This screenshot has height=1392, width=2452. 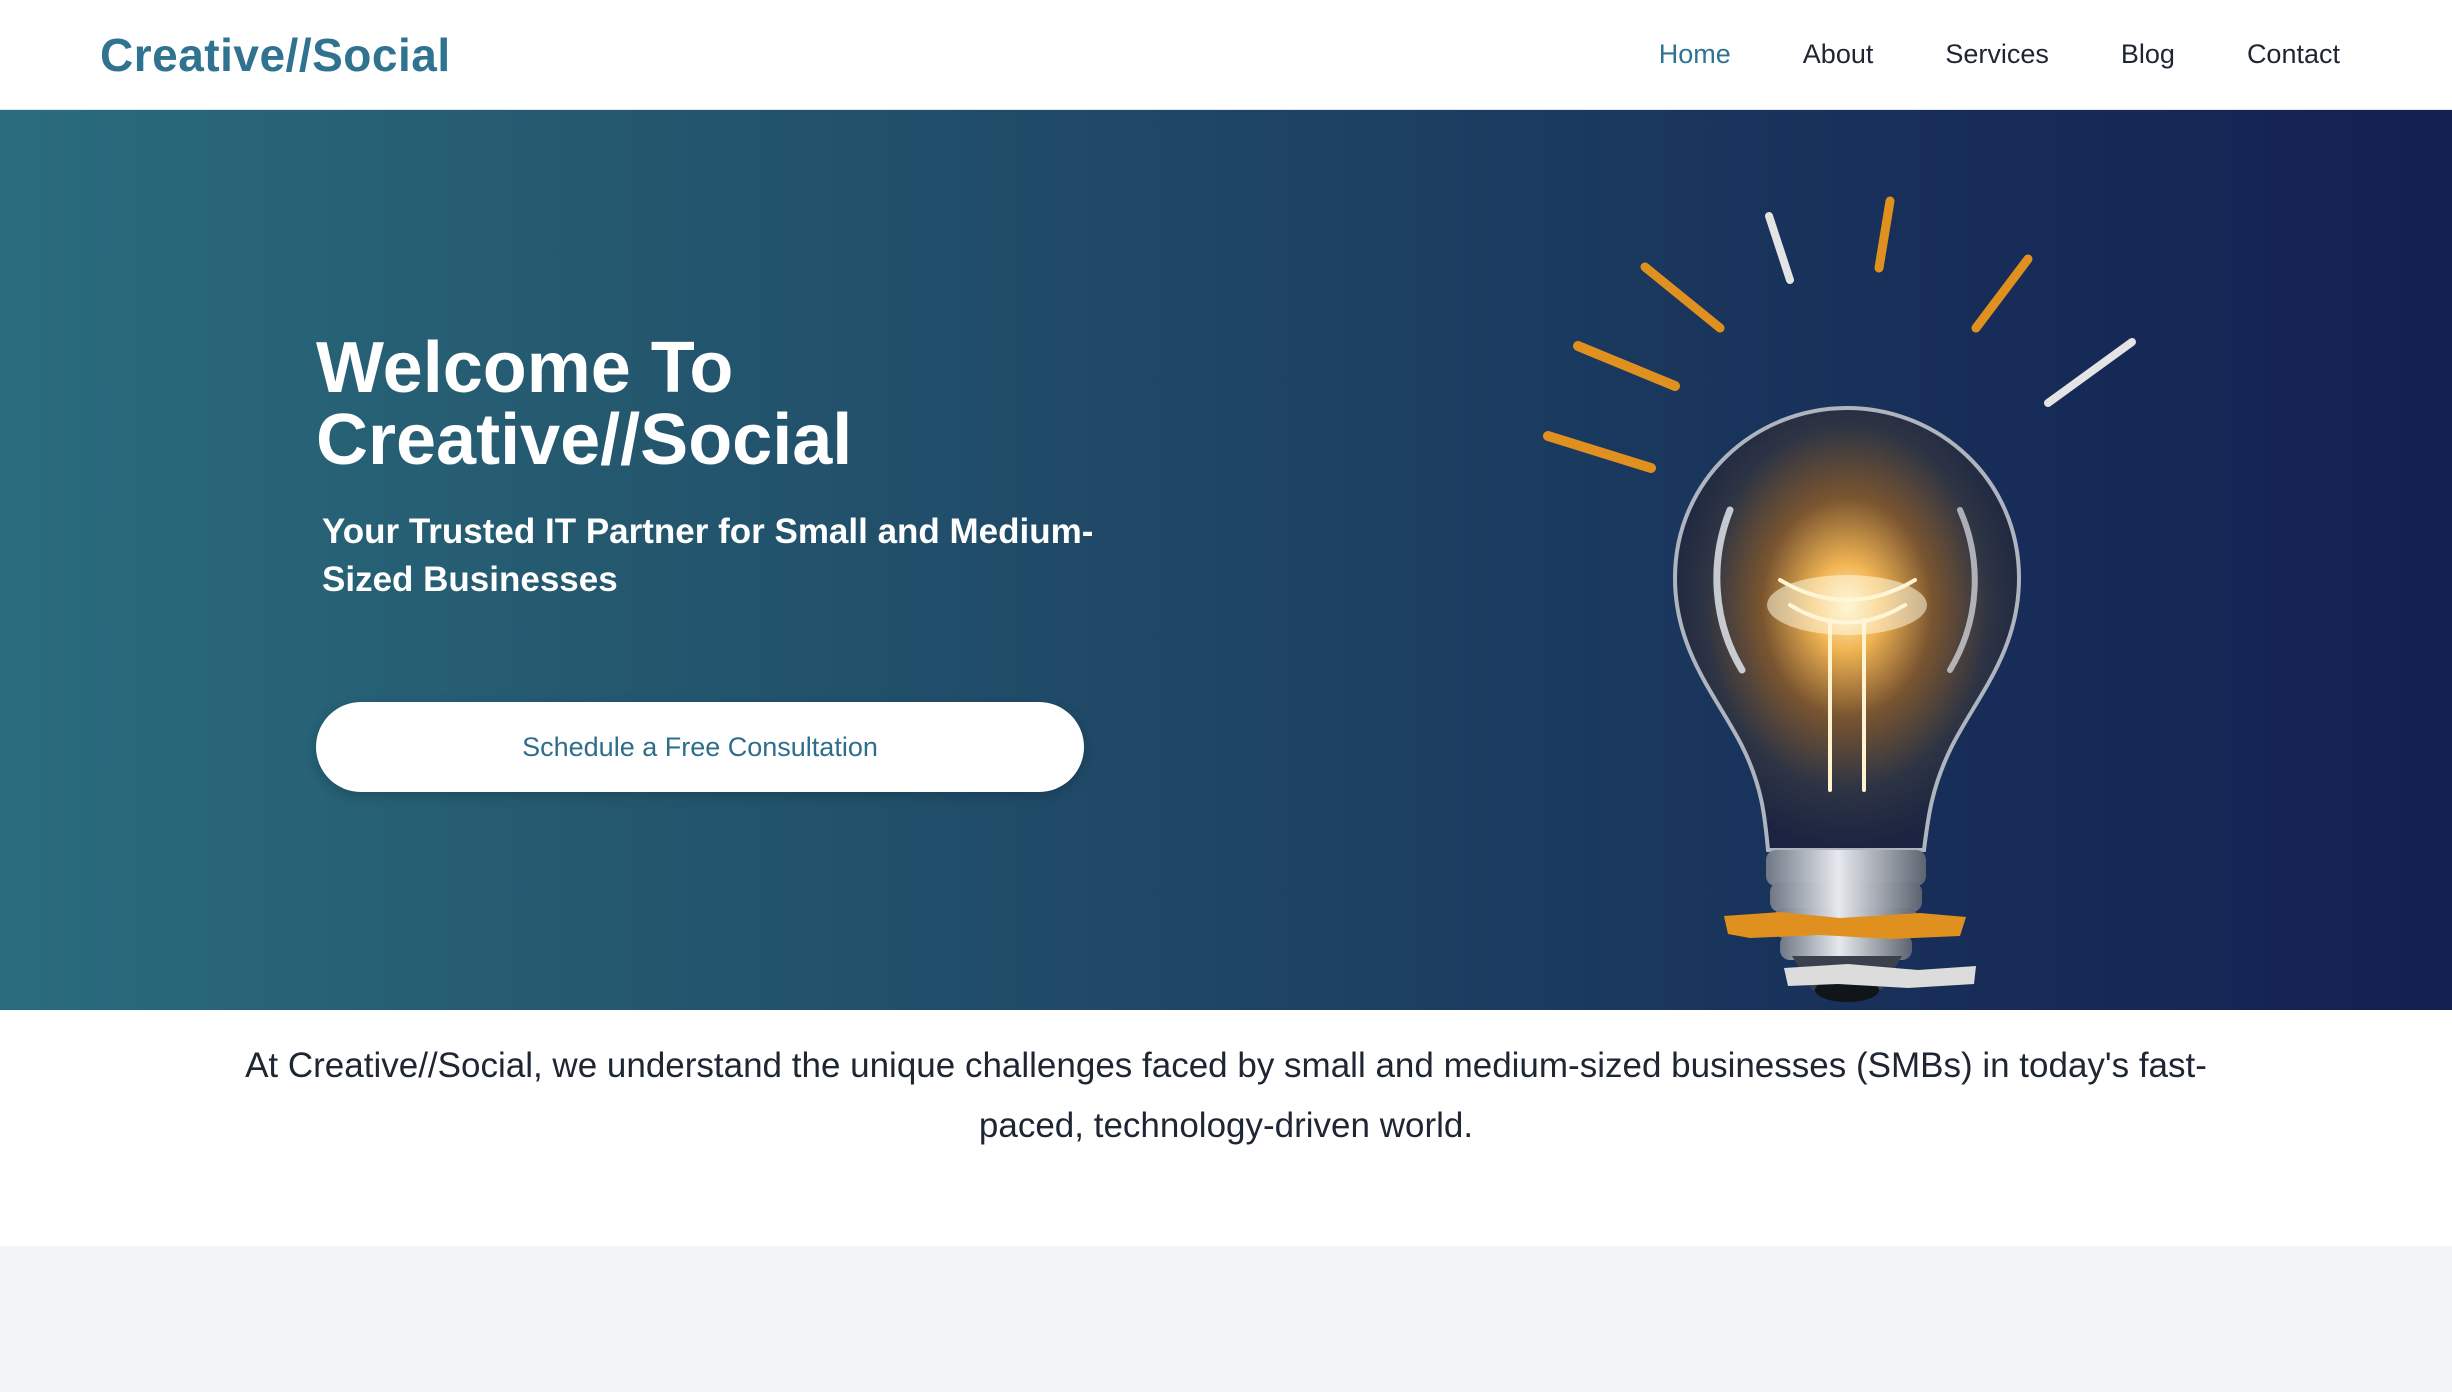 I want to click on nav-services: Services, so click(x=1997, y=54).